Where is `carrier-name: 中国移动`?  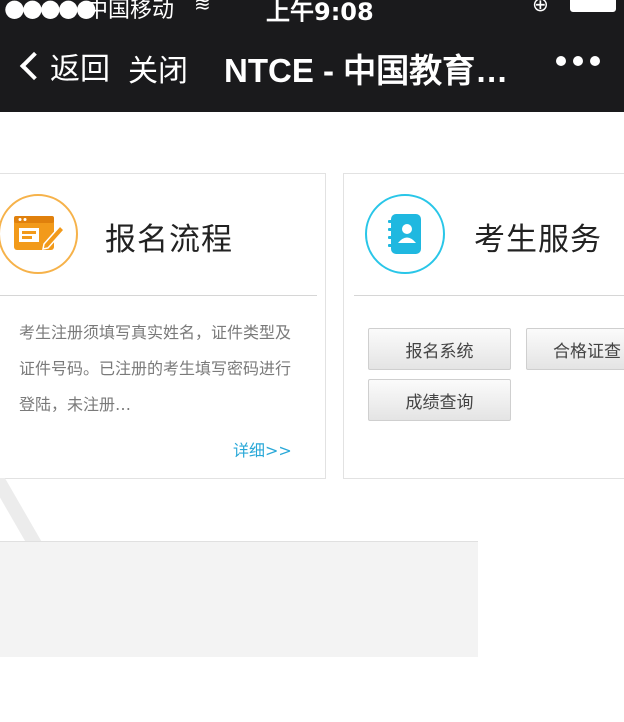 carrier-name: 中国移动 is located at coordinates (130, 11).